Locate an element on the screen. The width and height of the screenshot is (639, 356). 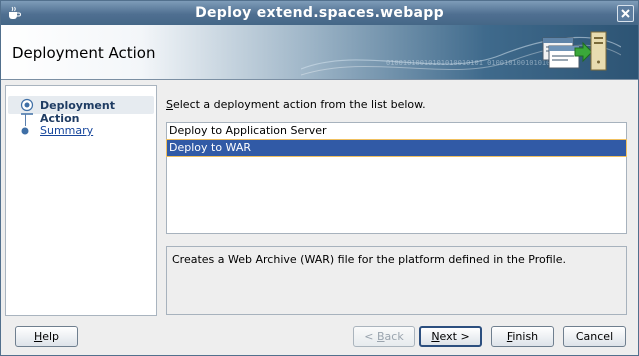
title-bar: Deploy extend.spaces.webapp is located at coordinates (319, 13).